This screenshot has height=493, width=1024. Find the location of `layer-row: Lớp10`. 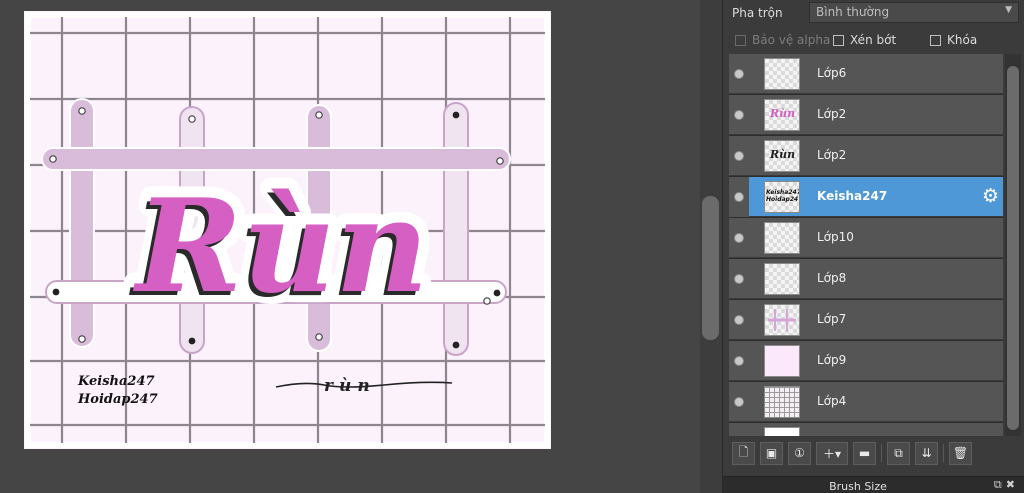

layer-row: Lớp10 is located at coordinates (866, 238).